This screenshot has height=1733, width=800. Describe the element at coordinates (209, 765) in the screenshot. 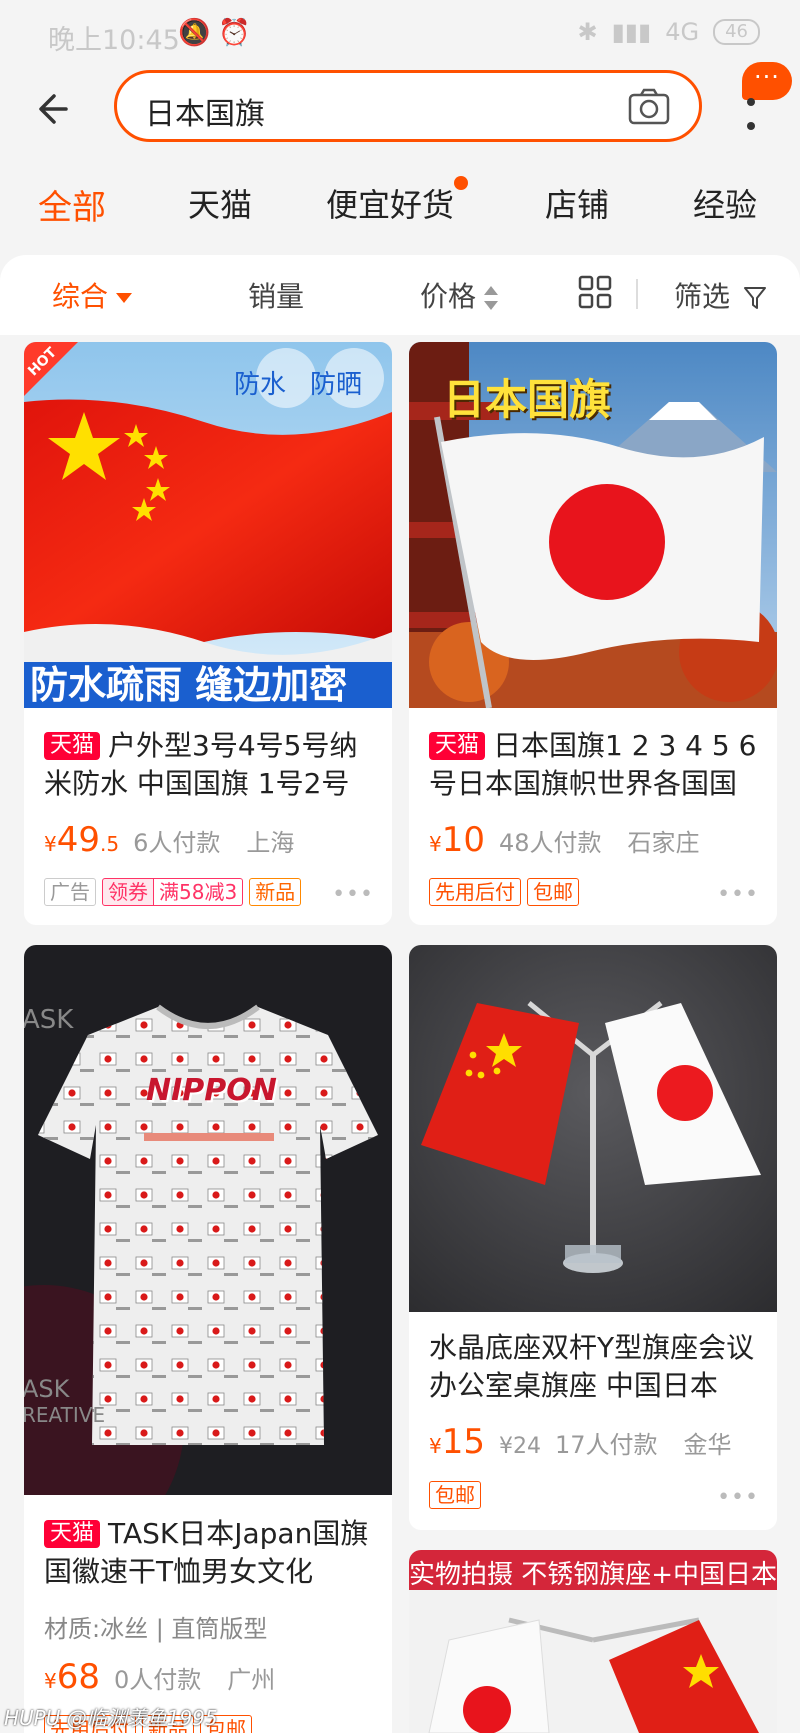

I see `product-title: 天猫 户外型3号4号5号纳米防水 中国国旗 1号2号` at that location.